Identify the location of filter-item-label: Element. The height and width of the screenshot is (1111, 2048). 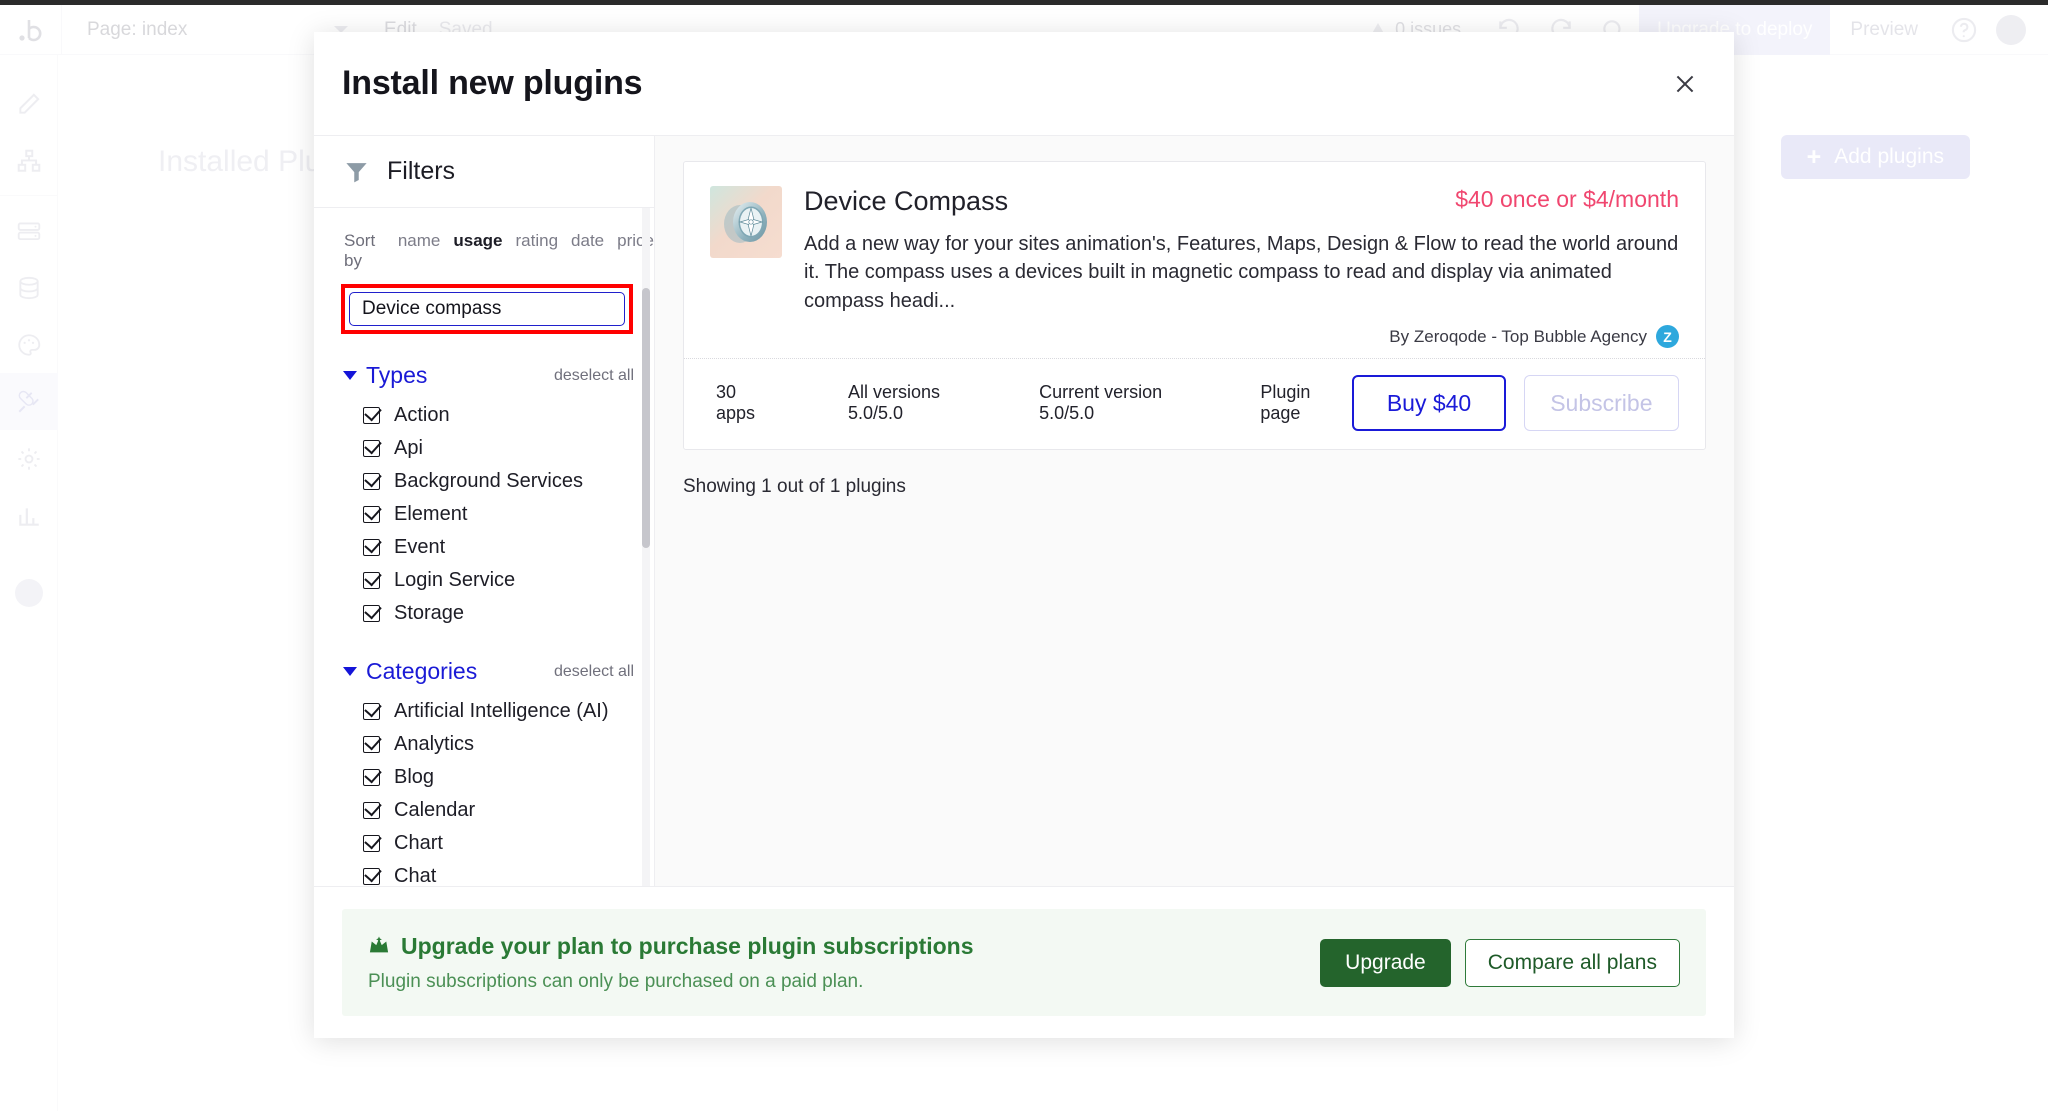
(431, 514).